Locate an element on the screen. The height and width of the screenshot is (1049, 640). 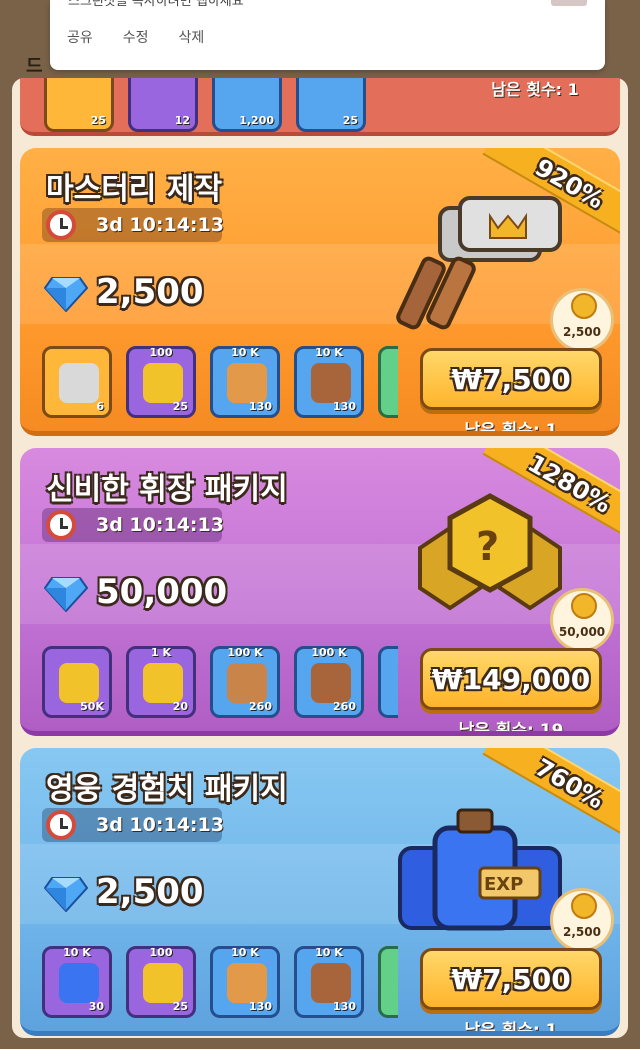
mystery-emblem-icon is located at coordinates (79, 683).